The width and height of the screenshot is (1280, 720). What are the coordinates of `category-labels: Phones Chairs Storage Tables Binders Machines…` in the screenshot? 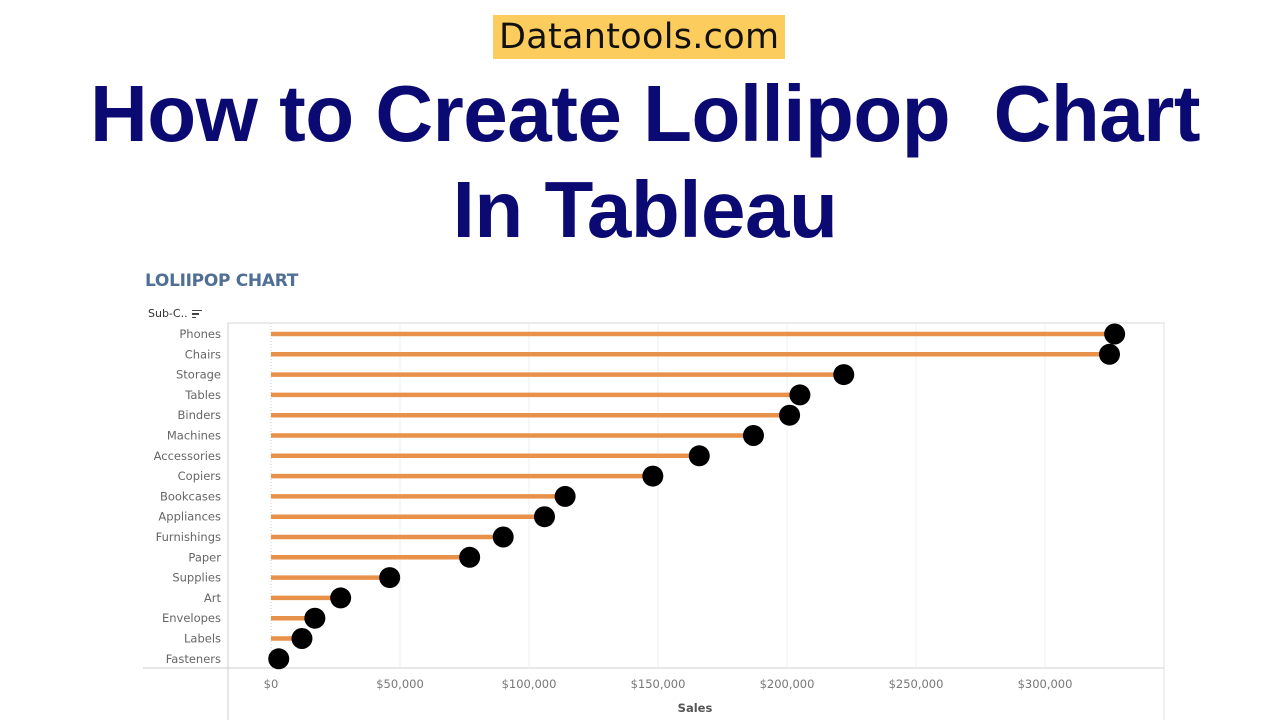 It's located at (188, 496).